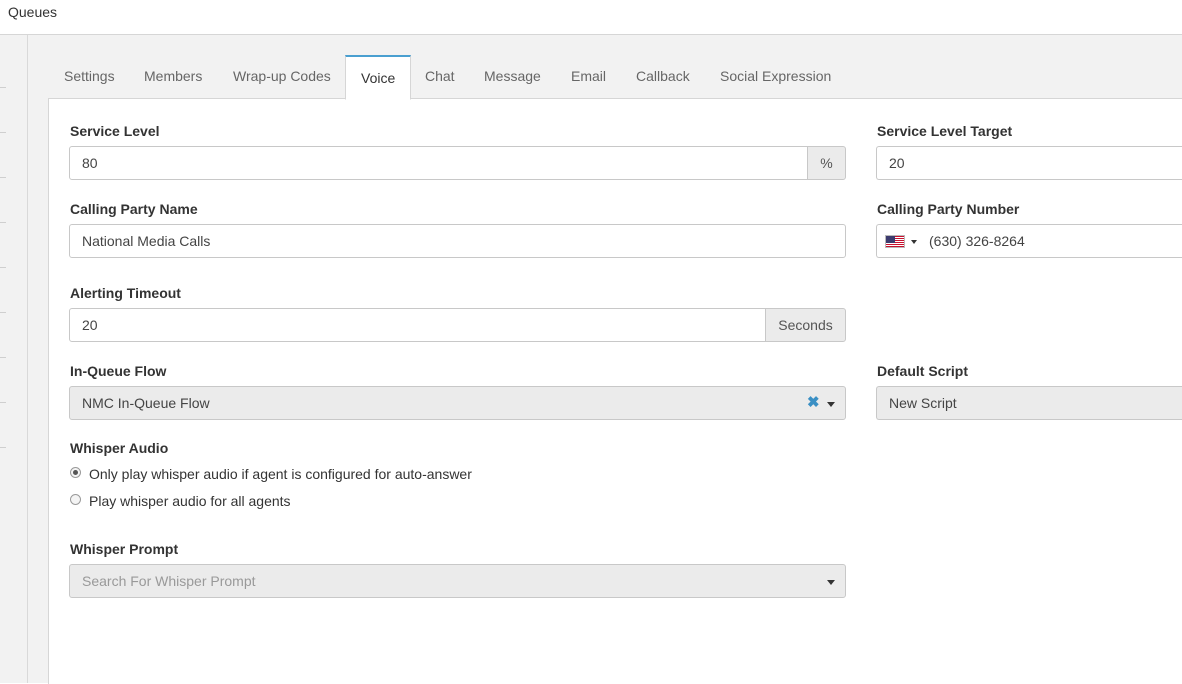  I want to click on us-flag-icon, so click(895, 241).